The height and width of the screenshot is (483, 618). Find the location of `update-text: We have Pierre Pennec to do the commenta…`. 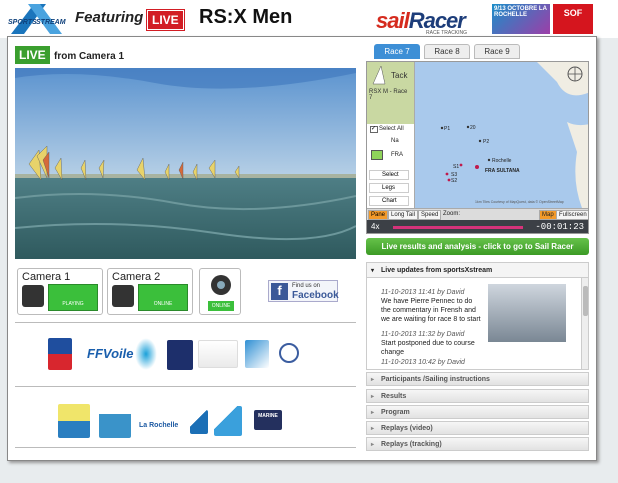

update-text: We have Pierre Pennec to do the commenta… is located at coordinates (431, 310).